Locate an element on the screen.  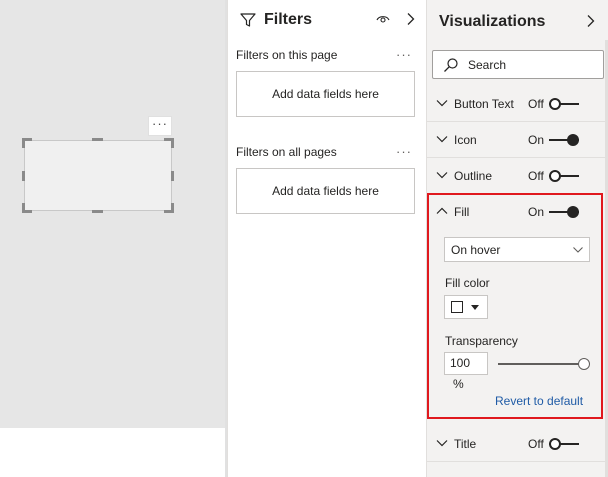
outline-toggle is located at coordinates (564, 176).